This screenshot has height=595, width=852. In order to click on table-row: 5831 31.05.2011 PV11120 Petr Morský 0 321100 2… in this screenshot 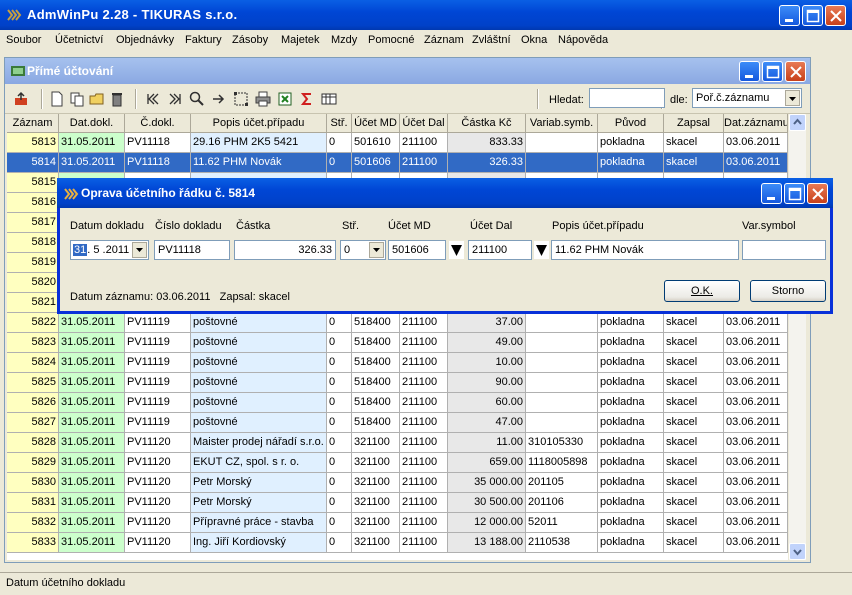, I will do `click(397, 503)`.